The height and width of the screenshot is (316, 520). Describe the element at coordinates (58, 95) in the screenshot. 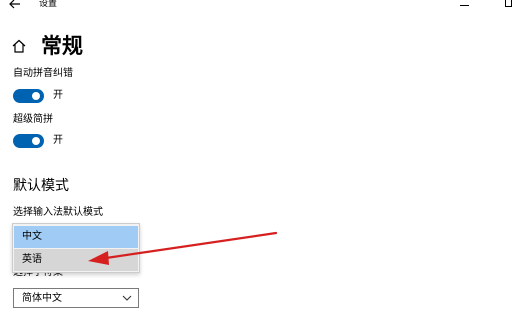

I see `auto-pinyin-correction-state: 开` at that location.